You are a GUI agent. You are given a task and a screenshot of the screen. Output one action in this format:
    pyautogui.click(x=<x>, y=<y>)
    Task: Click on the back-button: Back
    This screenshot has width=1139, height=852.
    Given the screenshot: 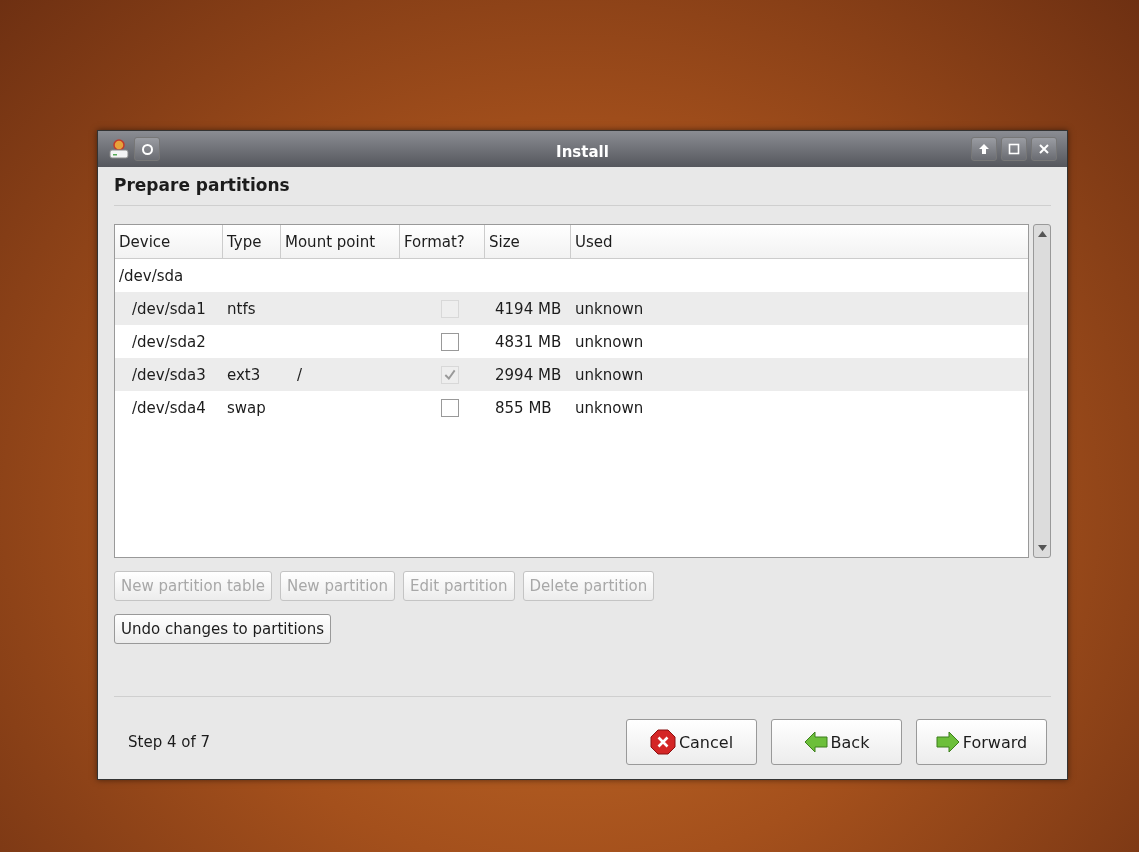 What is the action you would take?
    pyautogui.click(x=836, y=742)
    